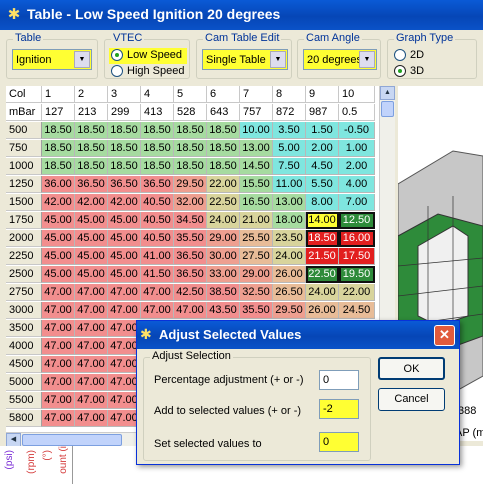 The image size is (483, 484). I want to click on table-cell: 38.50, so click(223, 292).